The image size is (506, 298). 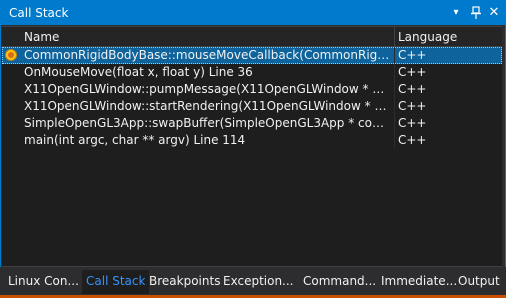 What do you see at coordinates (39, 13) in the screenshot?
I see `window-title: Call Stack` at bounding box center [39, 13].